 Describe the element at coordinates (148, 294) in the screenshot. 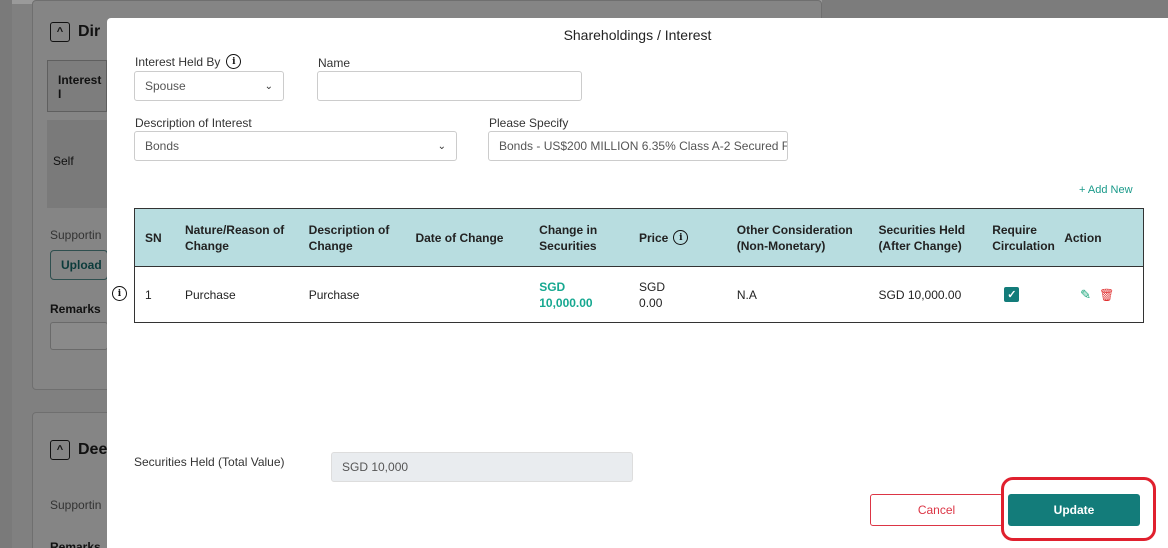

I see `row-sn: 1` at that location.